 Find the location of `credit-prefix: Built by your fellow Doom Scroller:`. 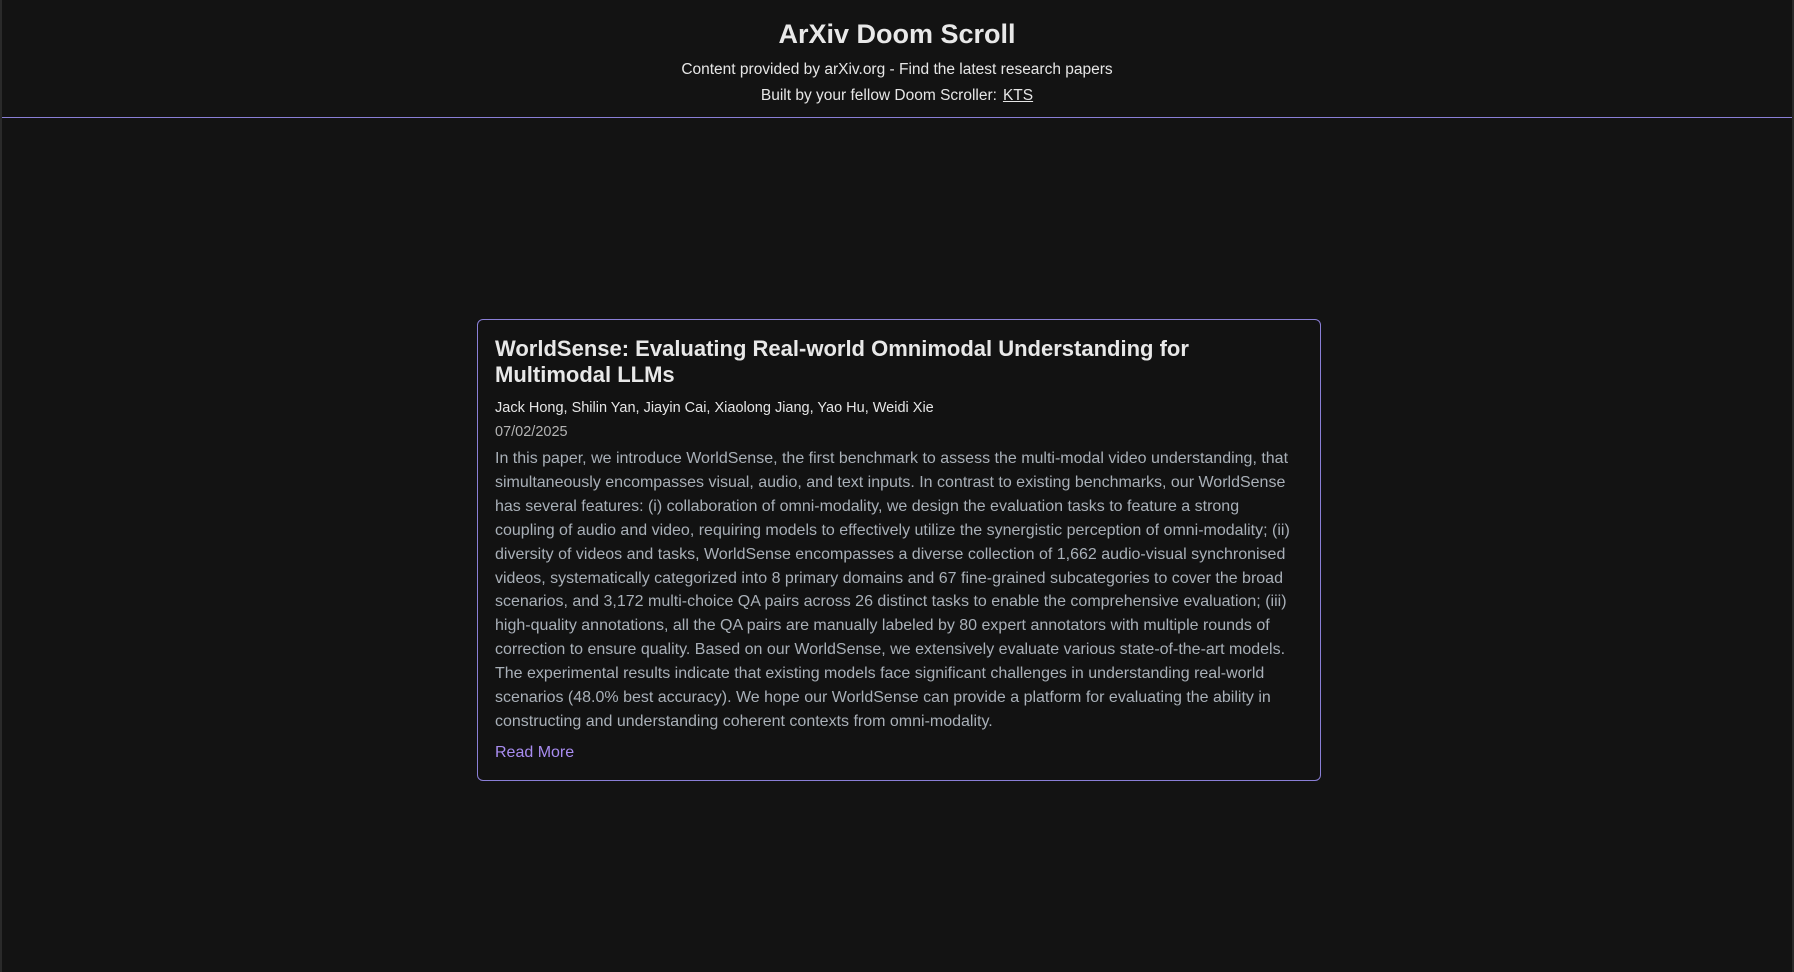

credit-prefix: Built by your fellow Doom Scroller: is located at coordinates (878, 95).